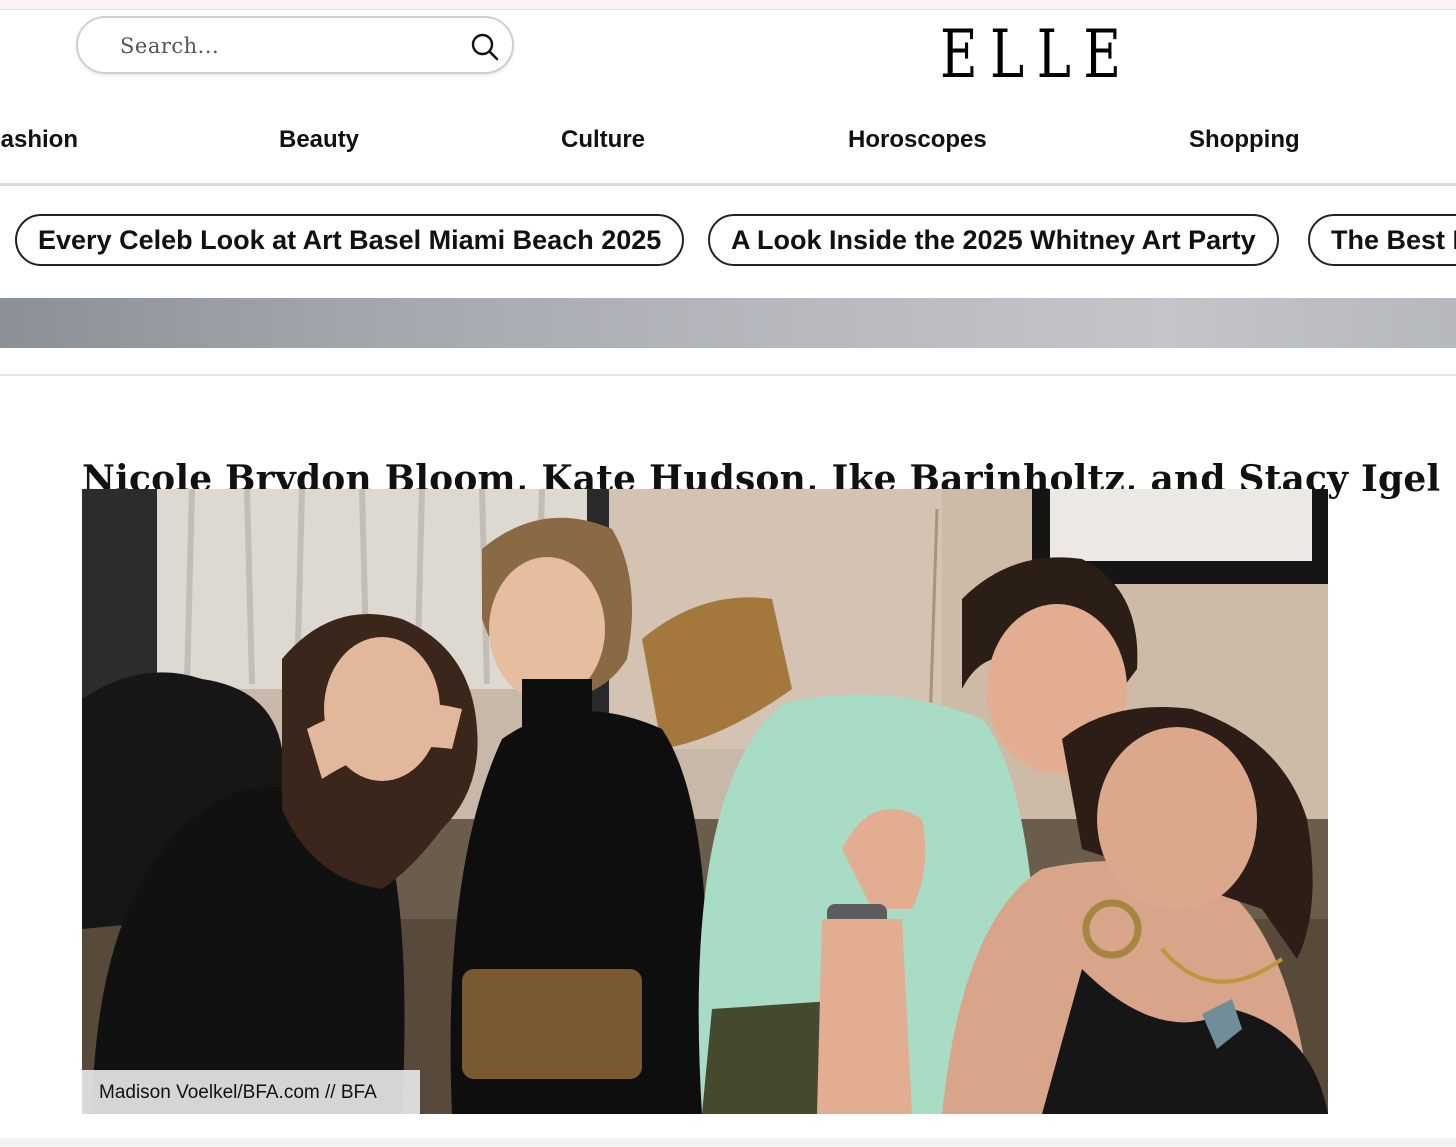  I want to click on top-strip, so click(728, 5).